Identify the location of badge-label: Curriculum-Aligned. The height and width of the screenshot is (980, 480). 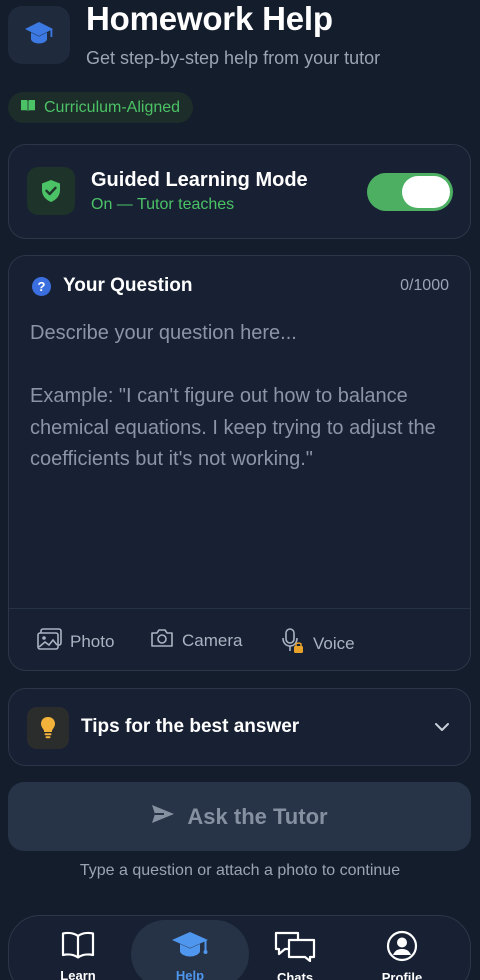
(112, 107).